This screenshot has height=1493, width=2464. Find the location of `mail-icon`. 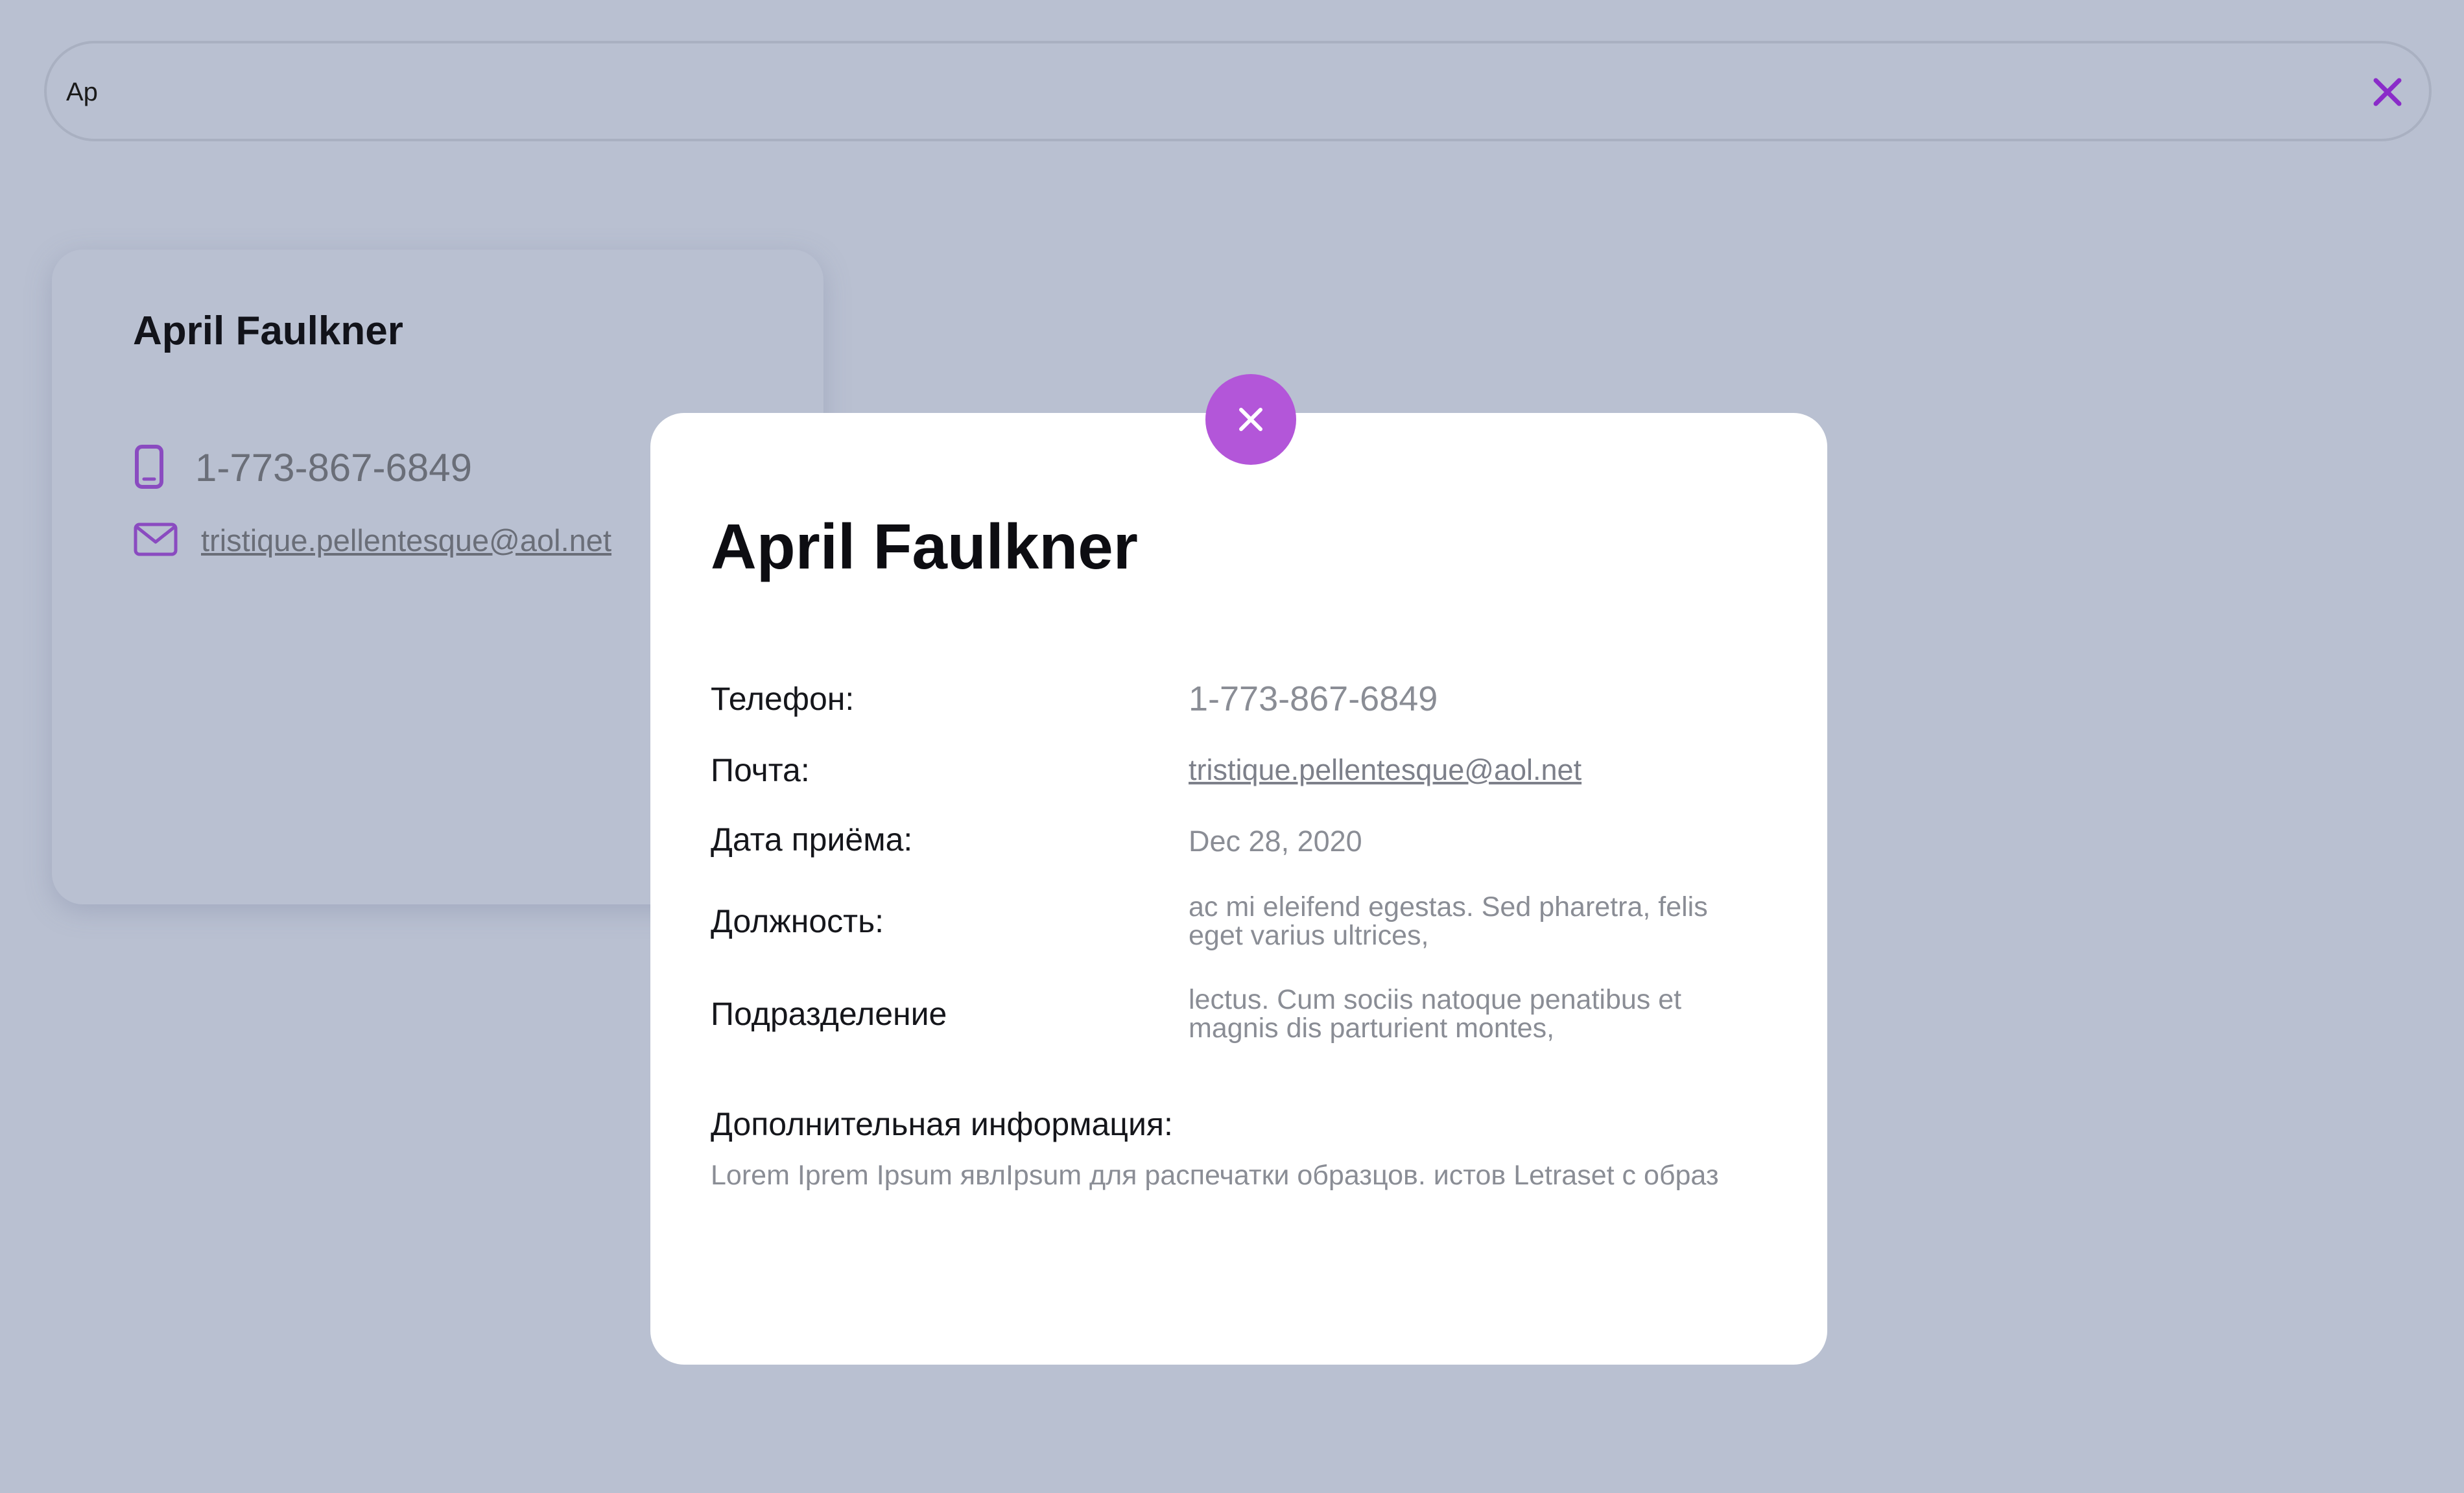

mail-icon is located at coordinates (156, 539).